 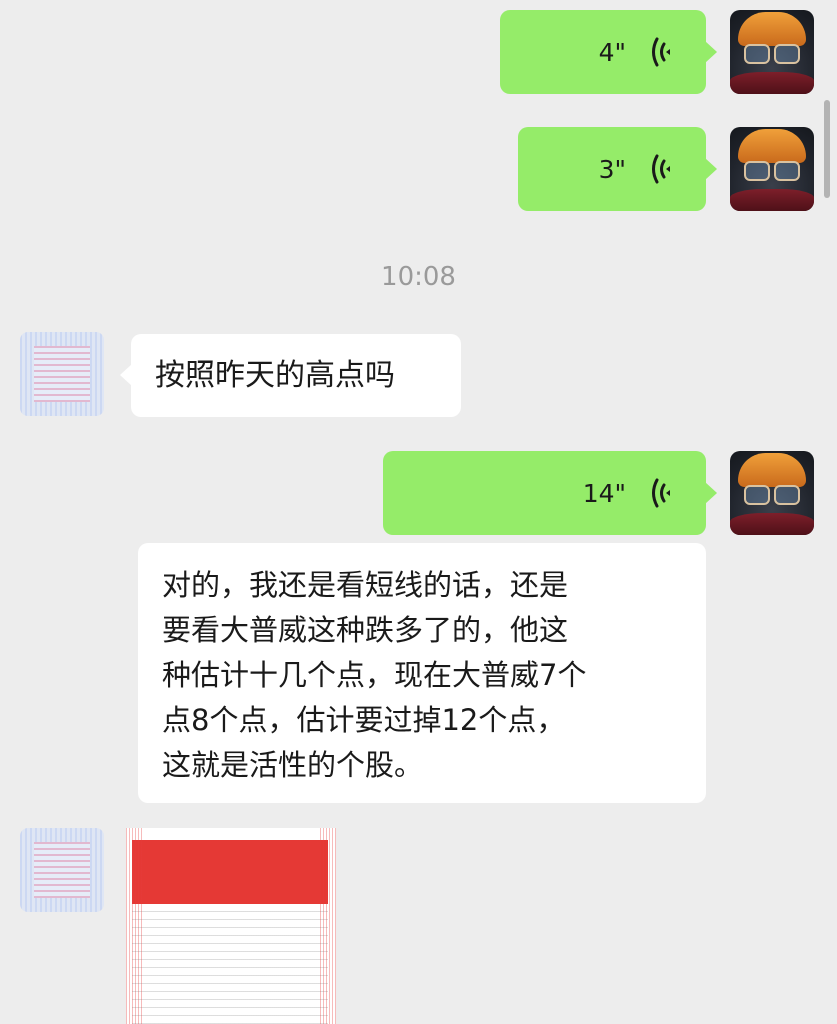 I want to click on scrollbar, so click(x=827, y=149).